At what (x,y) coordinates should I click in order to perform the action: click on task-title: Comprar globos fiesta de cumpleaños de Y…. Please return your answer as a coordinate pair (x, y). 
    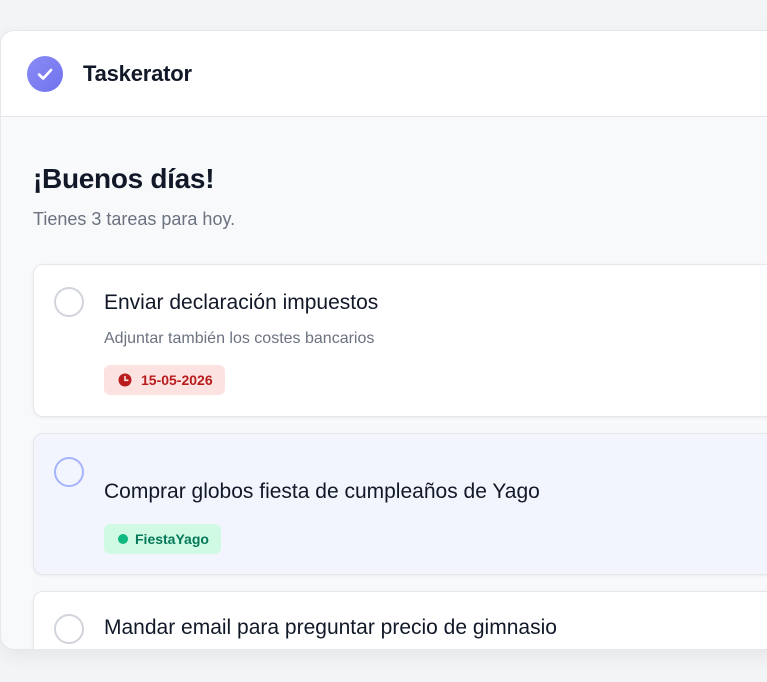
    Looking at the image, I should click on (322, 491).